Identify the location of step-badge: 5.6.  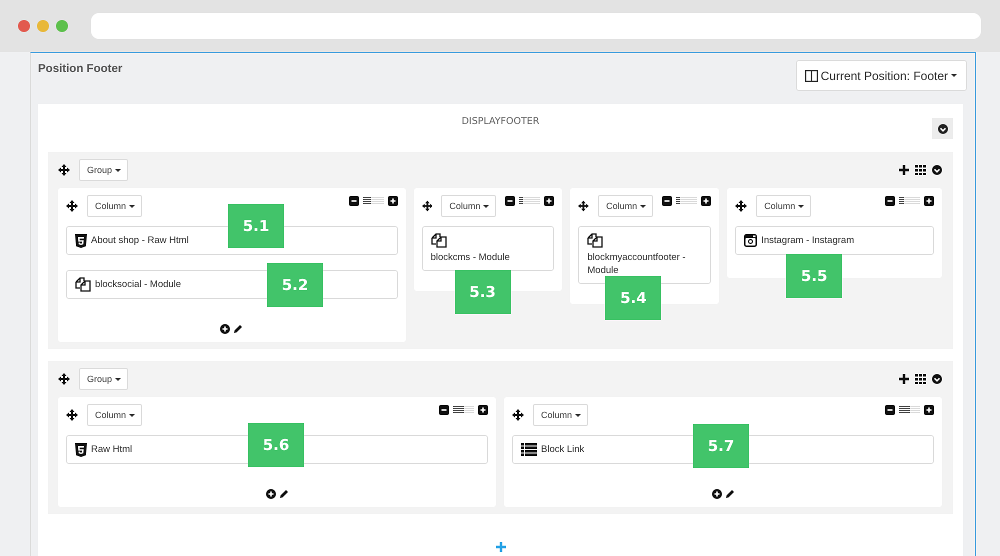
(276, 445).